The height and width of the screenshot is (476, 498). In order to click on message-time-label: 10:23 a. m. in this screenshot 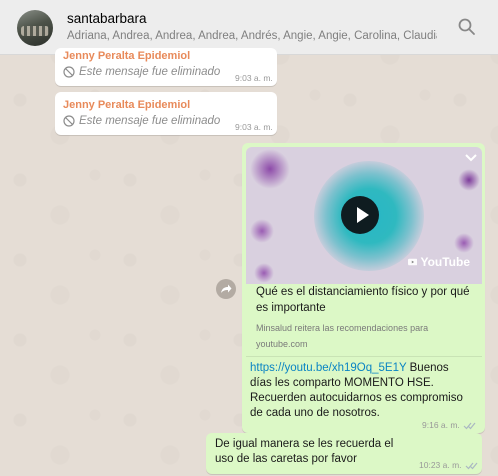, I will do `click(440, 465)`.